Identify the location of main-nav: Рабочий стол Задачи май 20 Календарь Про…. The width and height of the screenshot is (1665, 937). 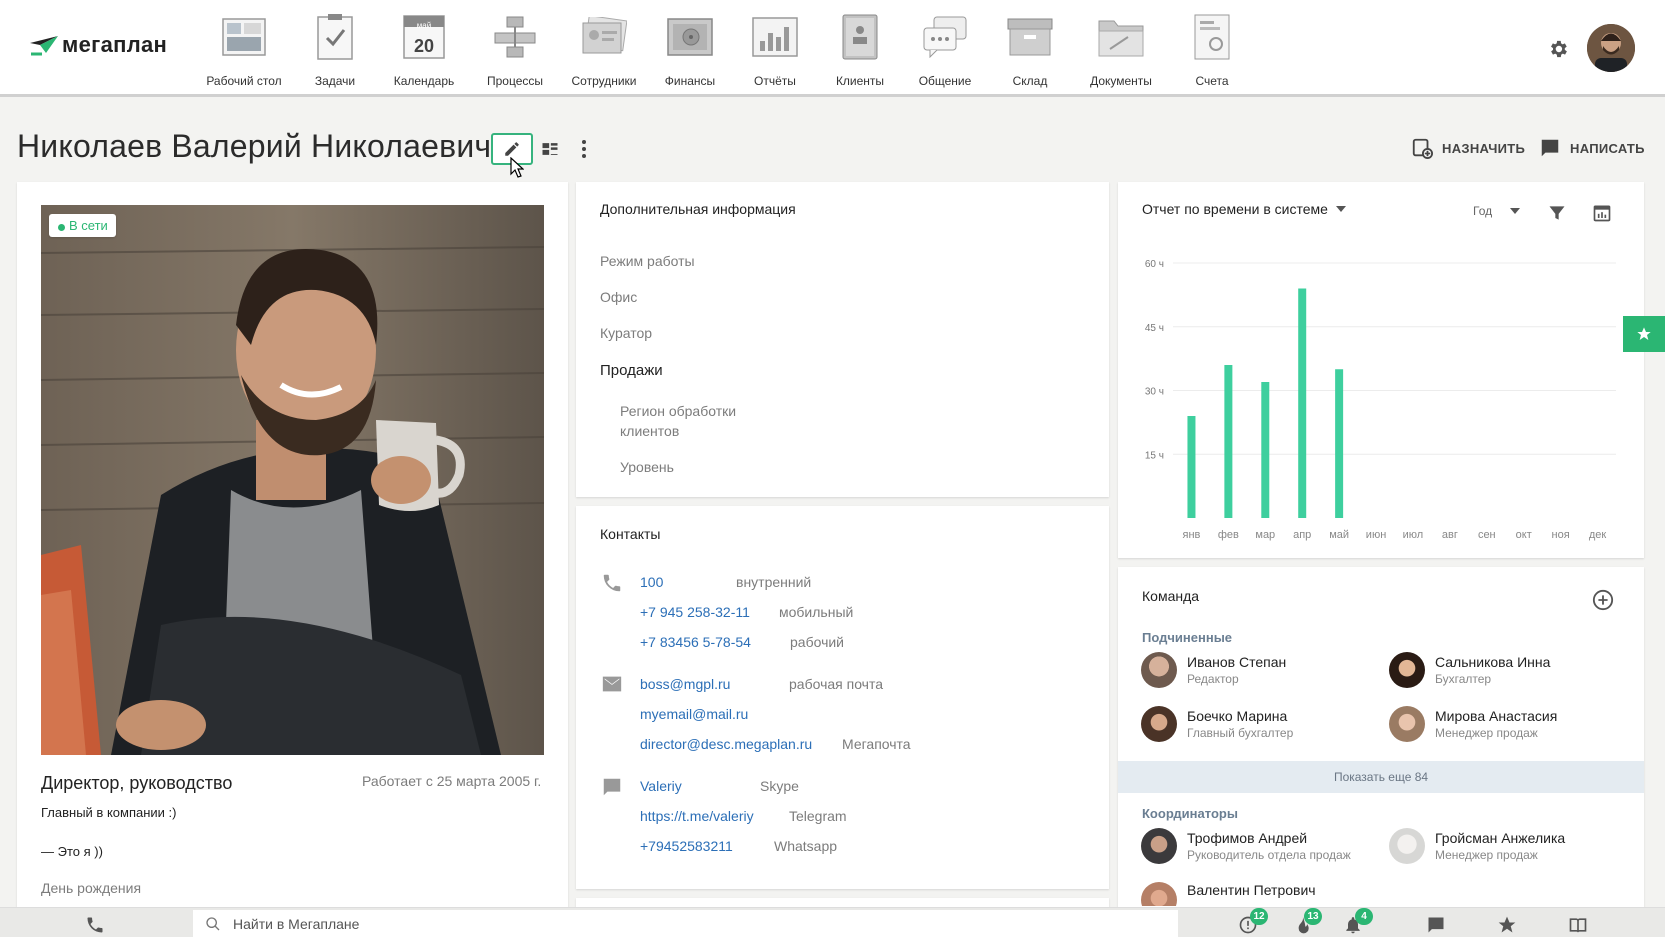
(725, 50).